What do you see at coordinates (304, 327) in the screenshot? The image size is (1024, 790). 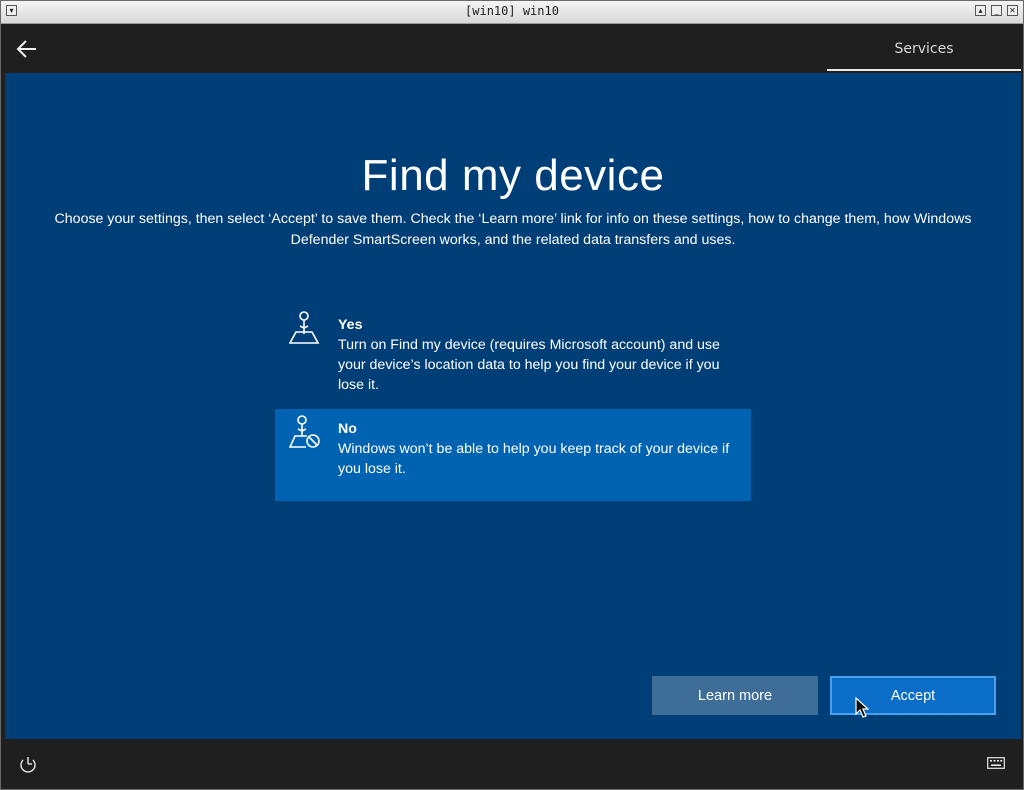 I see `location-person-icon` at bounding box center [304, 327].